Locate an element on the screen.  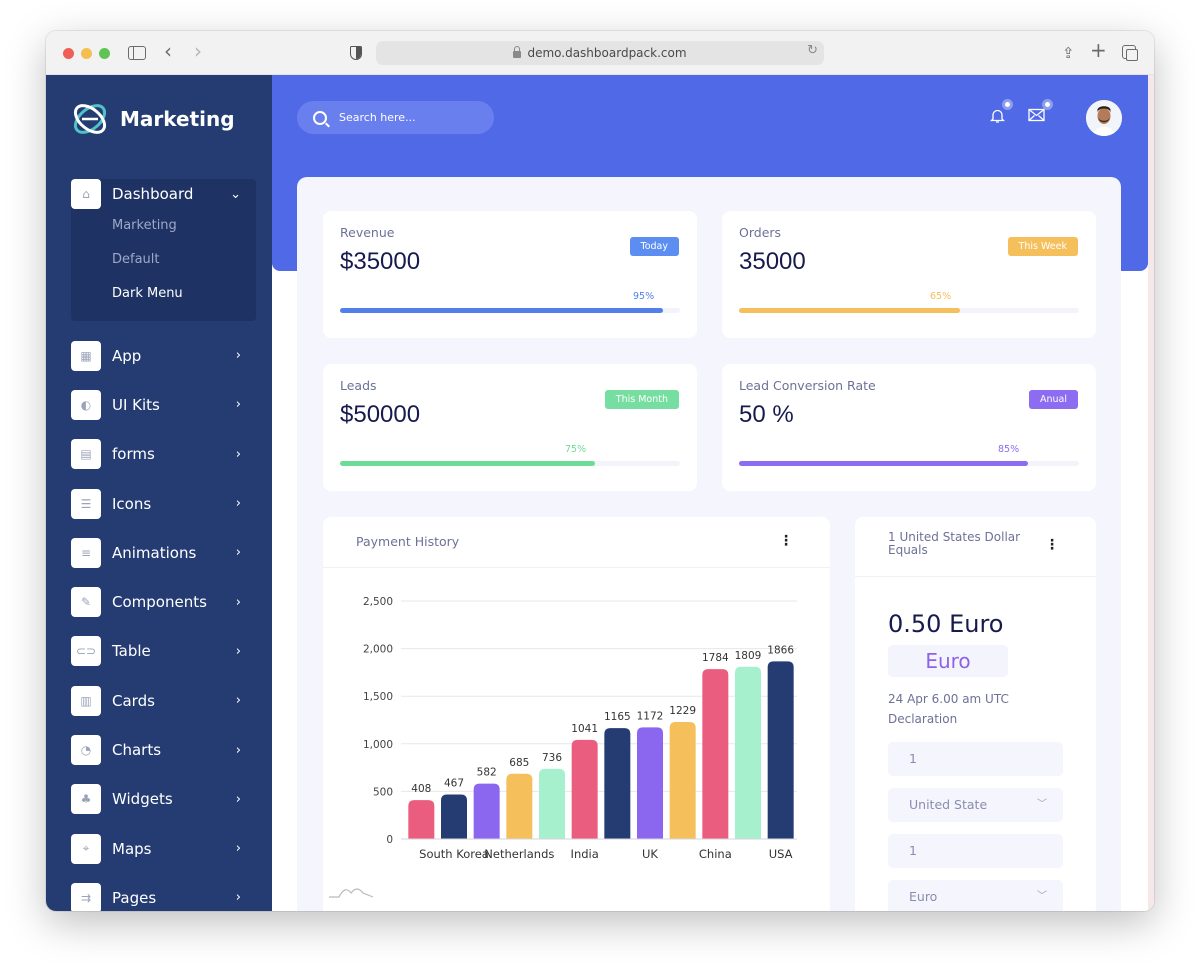
sidebar-item-label: Animations is located at coordinates (154, 552).